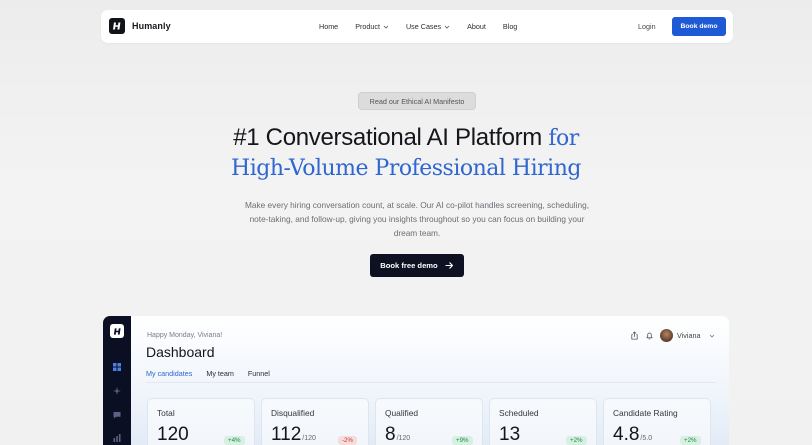 Image resolution: width=812 pixels, height=445 pixels. I want to click on user-toolbar: Viviana, so click(672, 335).